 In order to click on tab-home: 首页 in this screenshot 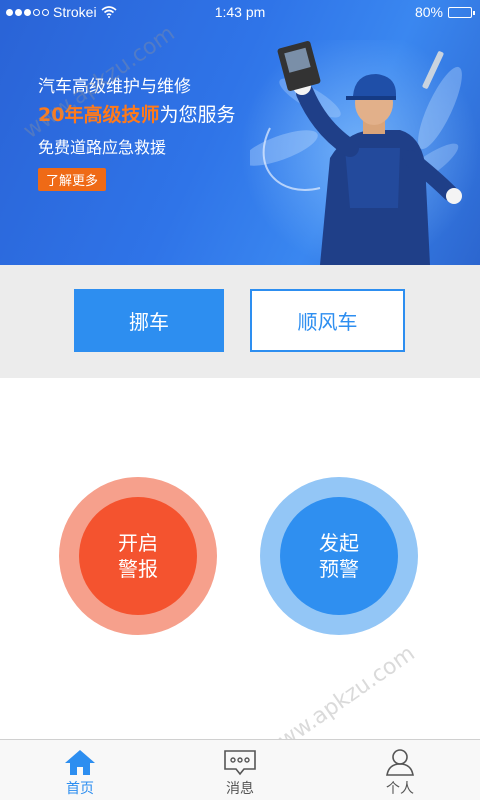, I will do `click(80, 770)`.